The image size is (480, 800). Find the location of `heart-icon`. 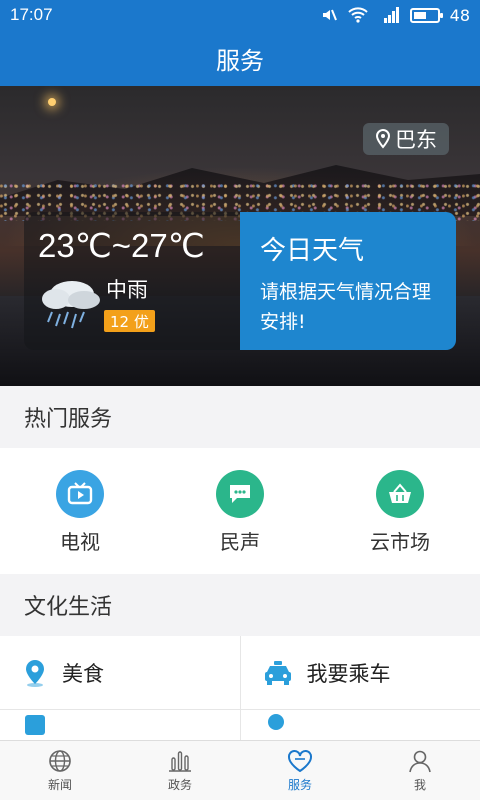

heart-icon is located at coordinates (300, 761).